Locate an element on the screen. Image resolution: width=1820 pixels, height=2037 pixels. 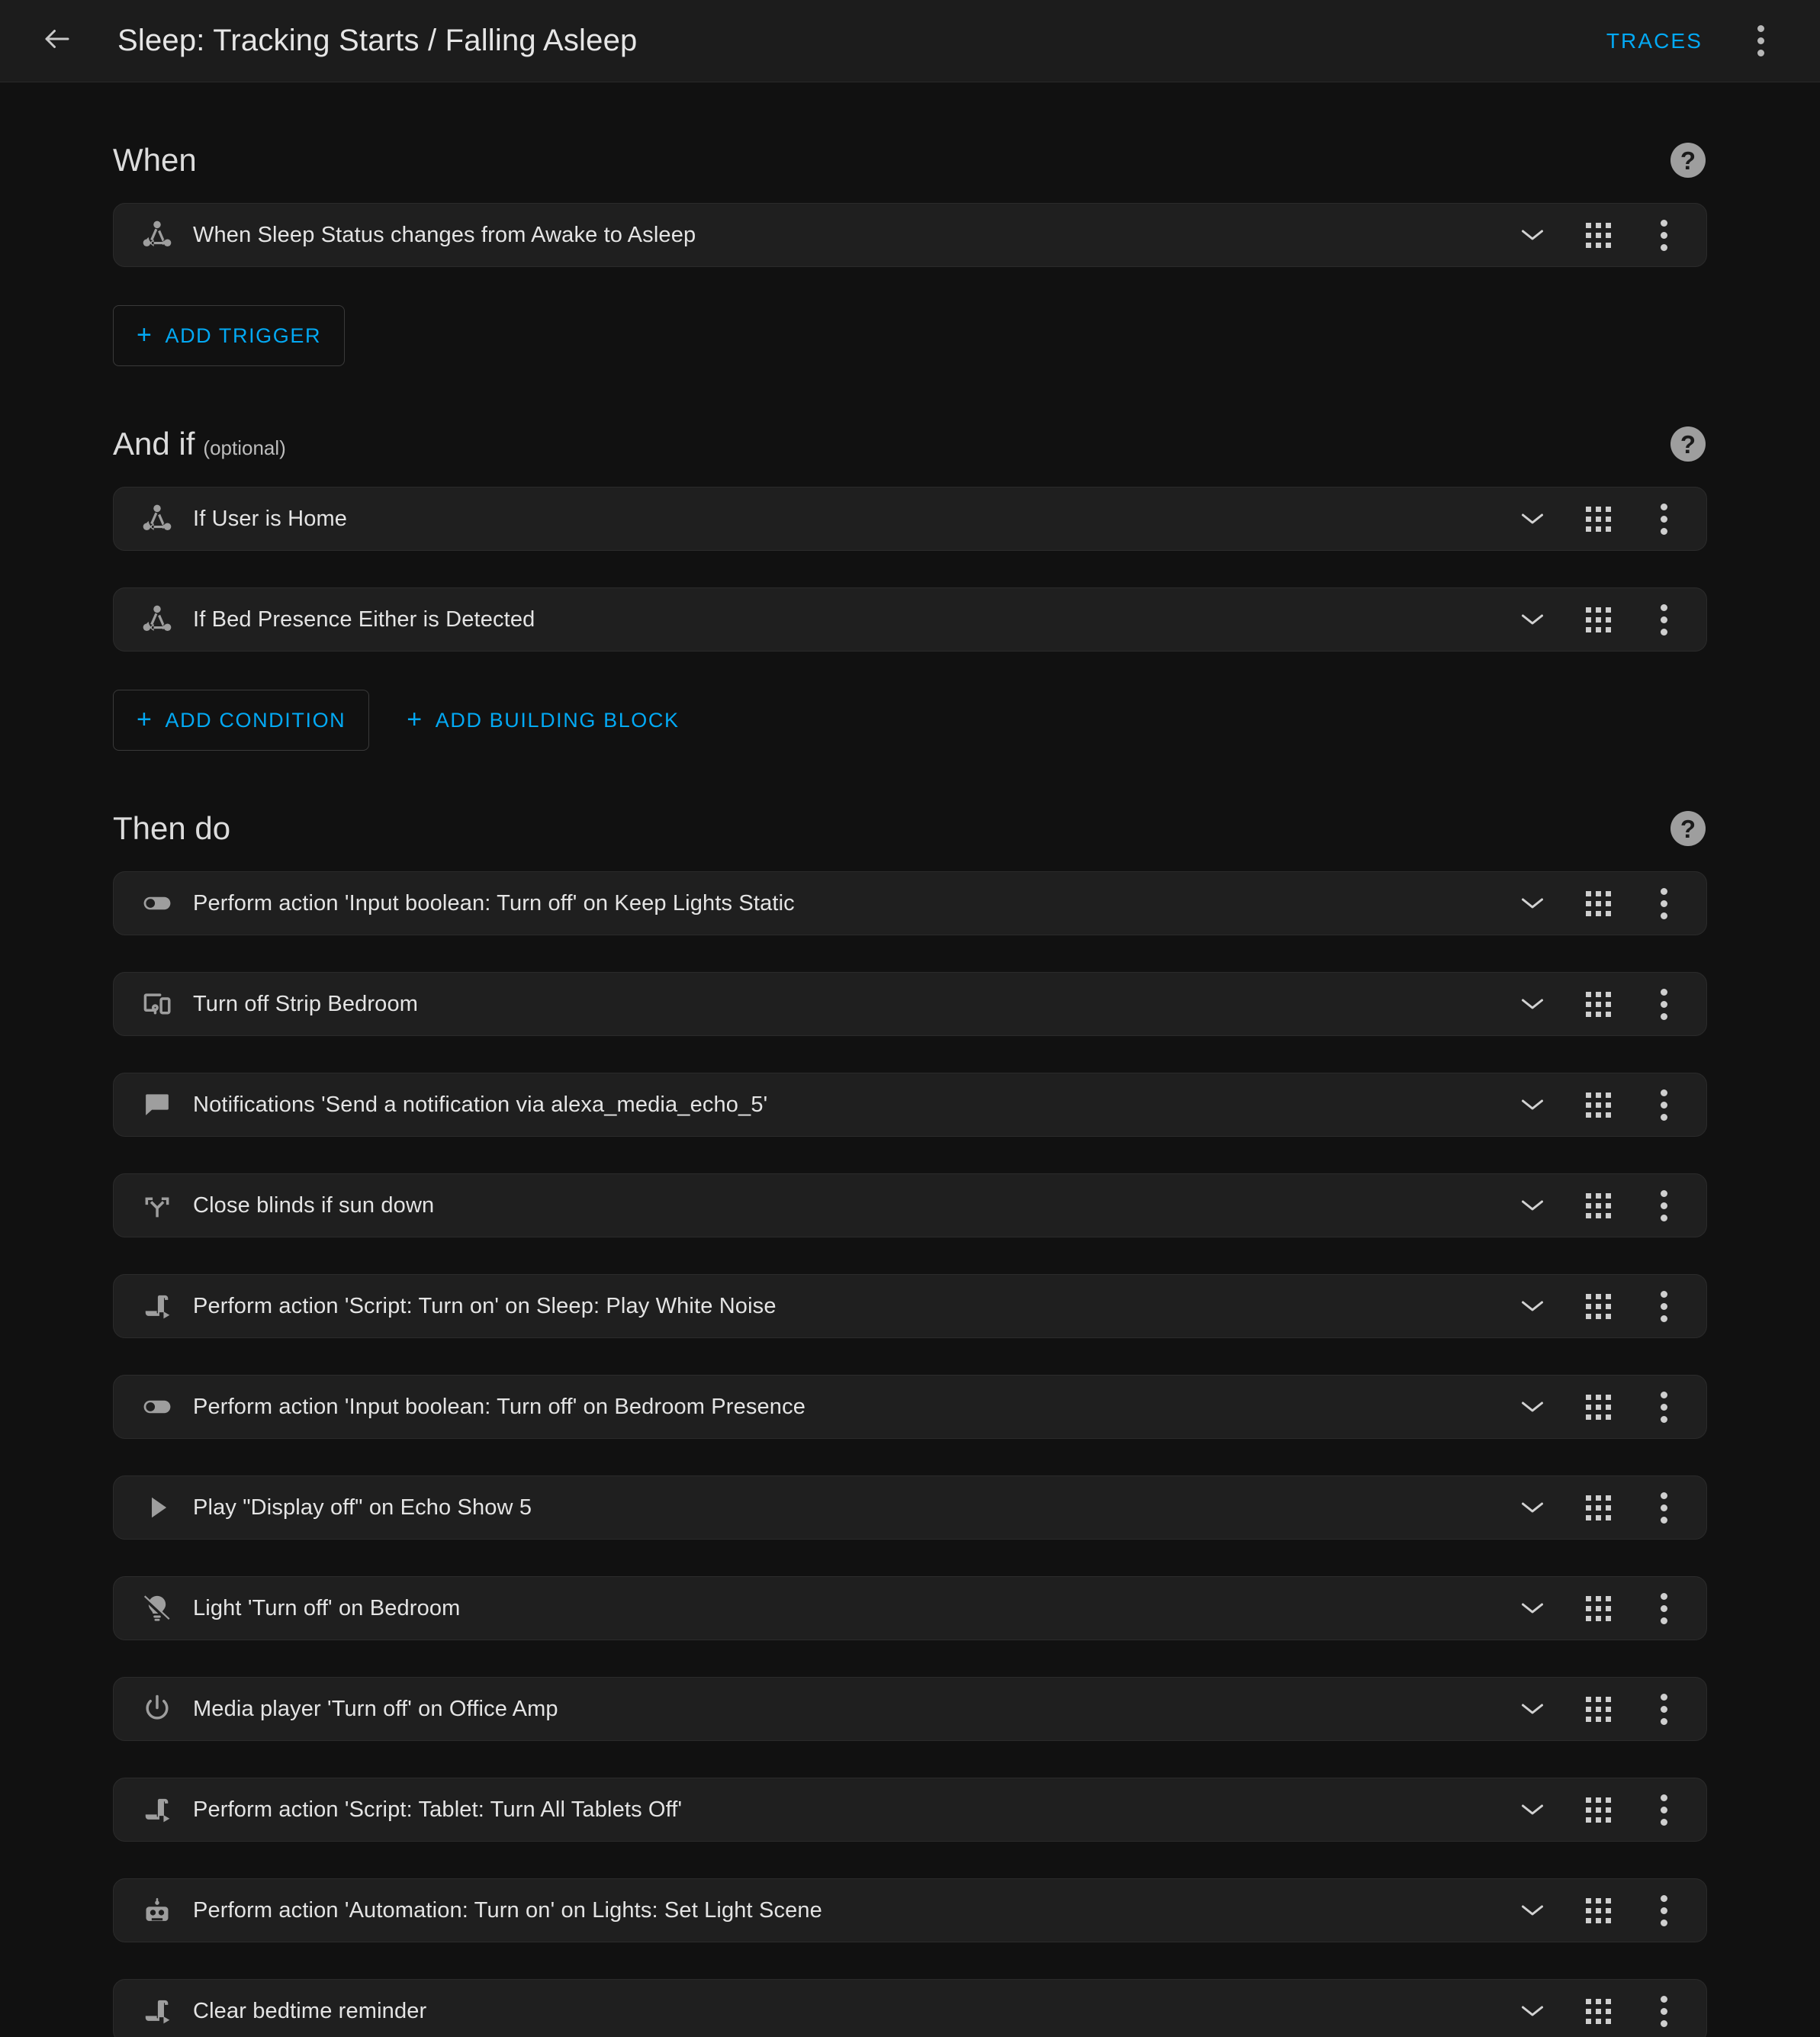
add-condition-button: + ADD CONDITION is located at coordinates (242, 721).